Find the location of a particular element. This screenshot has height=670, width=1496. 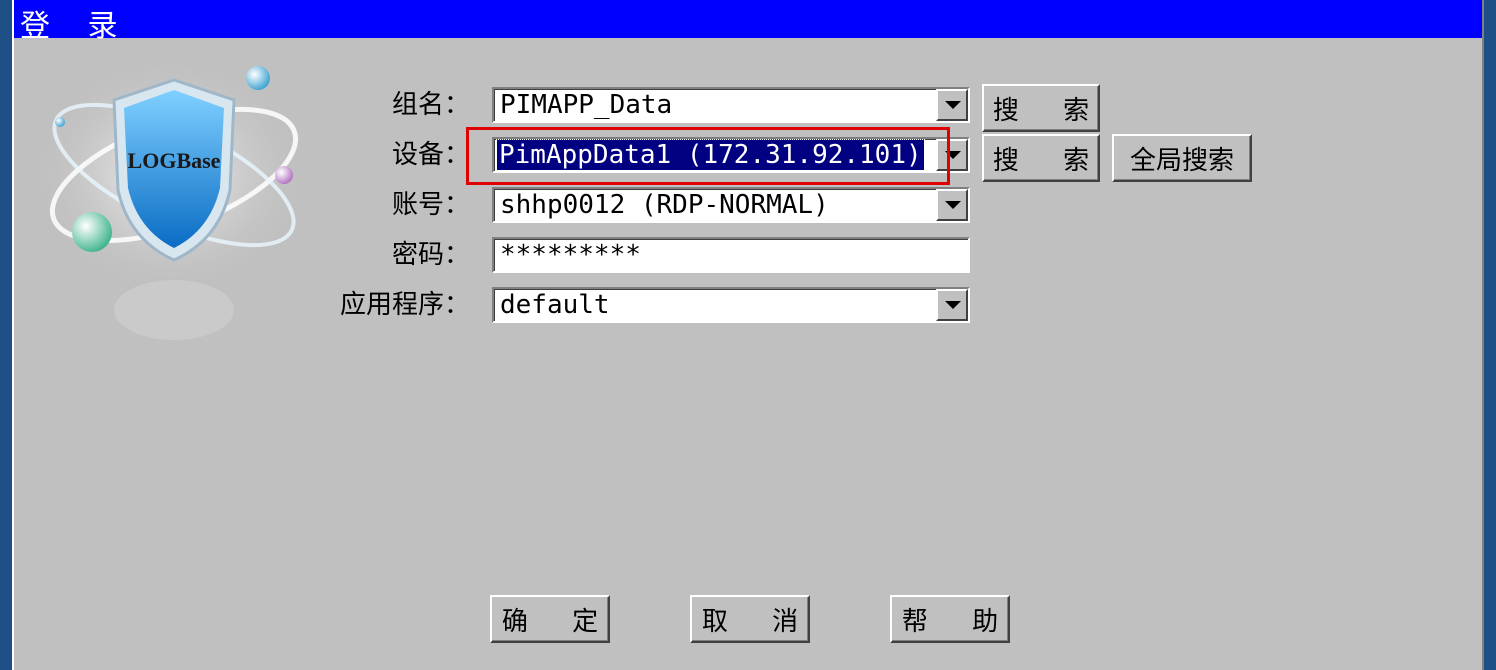

logo-text: LOGBase is located at coordinates (174, 160).